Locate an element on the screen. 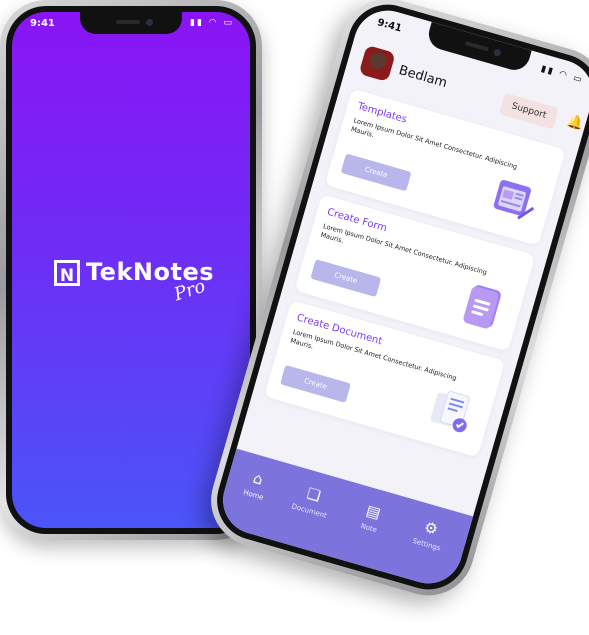 The image size is (589, 635). support-button: Support is located at coordinates (528, 111).